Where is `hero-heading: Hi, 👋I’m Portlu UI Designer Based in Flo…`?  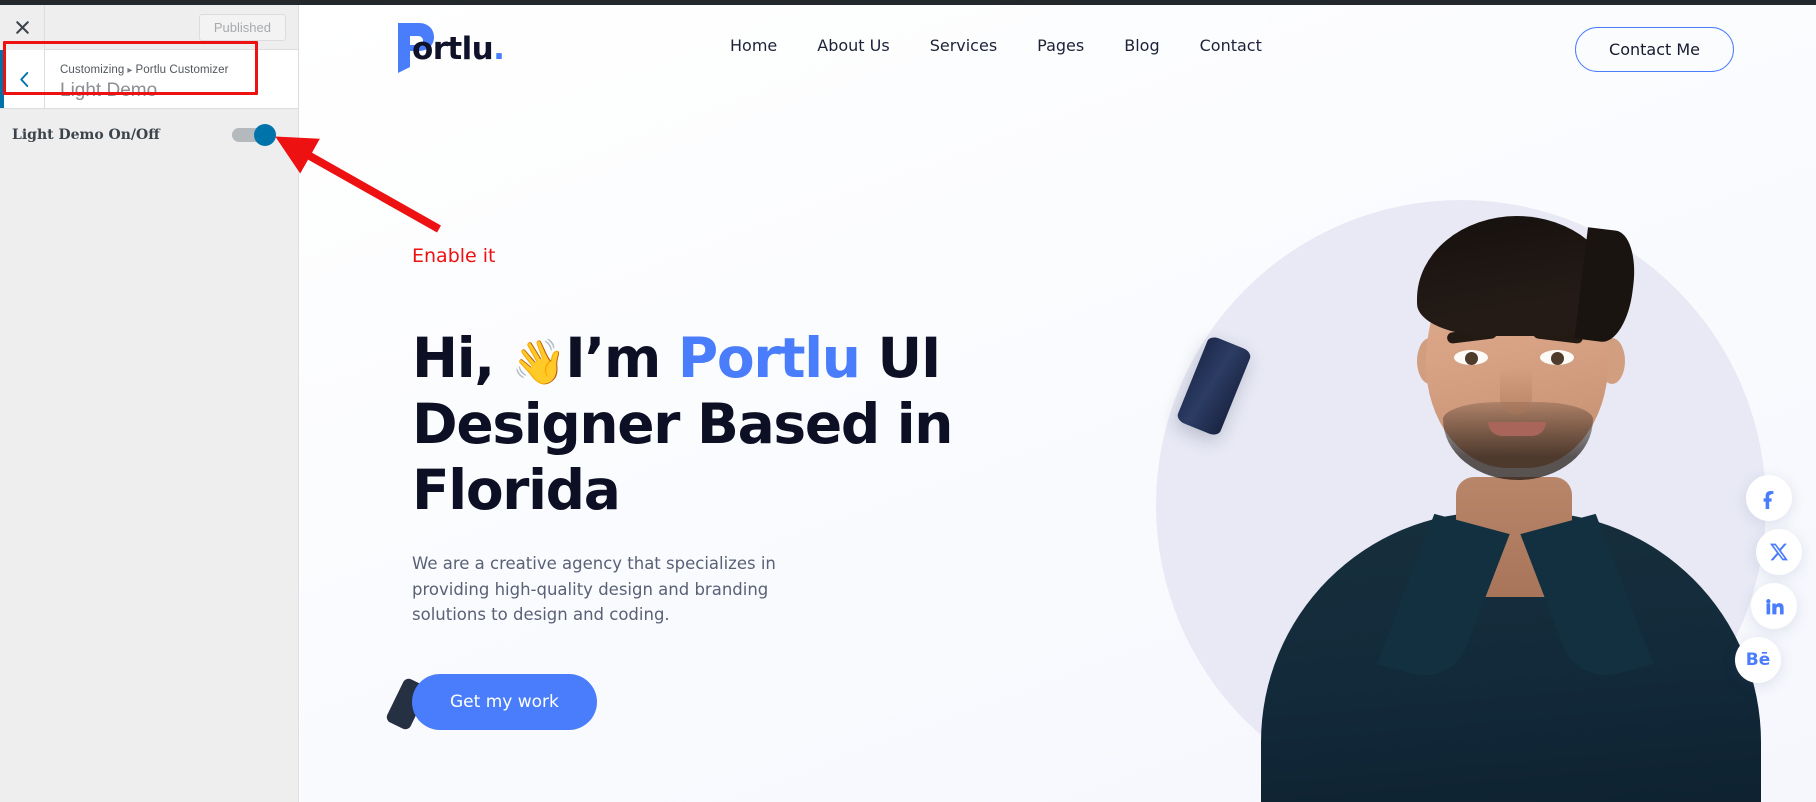
hero-heading: Hi, 👋I’m Portlu UI Designer Based in Flo… is located at coordinates (732, 424).